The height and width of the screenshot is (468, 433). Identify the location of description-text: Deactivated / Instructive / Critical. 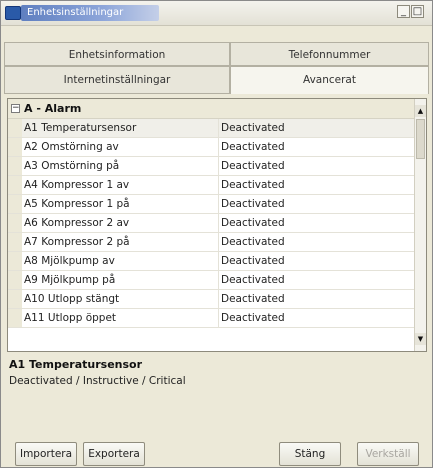
(97, 381).